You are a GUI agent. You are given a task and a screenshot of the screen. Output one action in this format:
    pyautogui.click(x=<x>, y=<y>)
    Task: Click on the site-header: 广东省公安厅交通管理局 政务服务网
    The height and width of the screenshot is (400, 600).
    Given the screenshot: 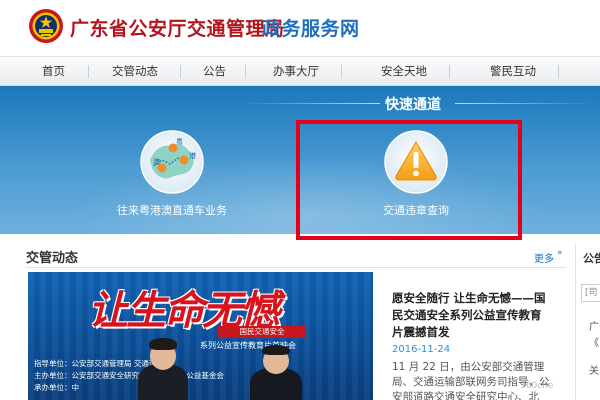 What is the action you would take?
    pyautogui.click(x=300, y=28)
    